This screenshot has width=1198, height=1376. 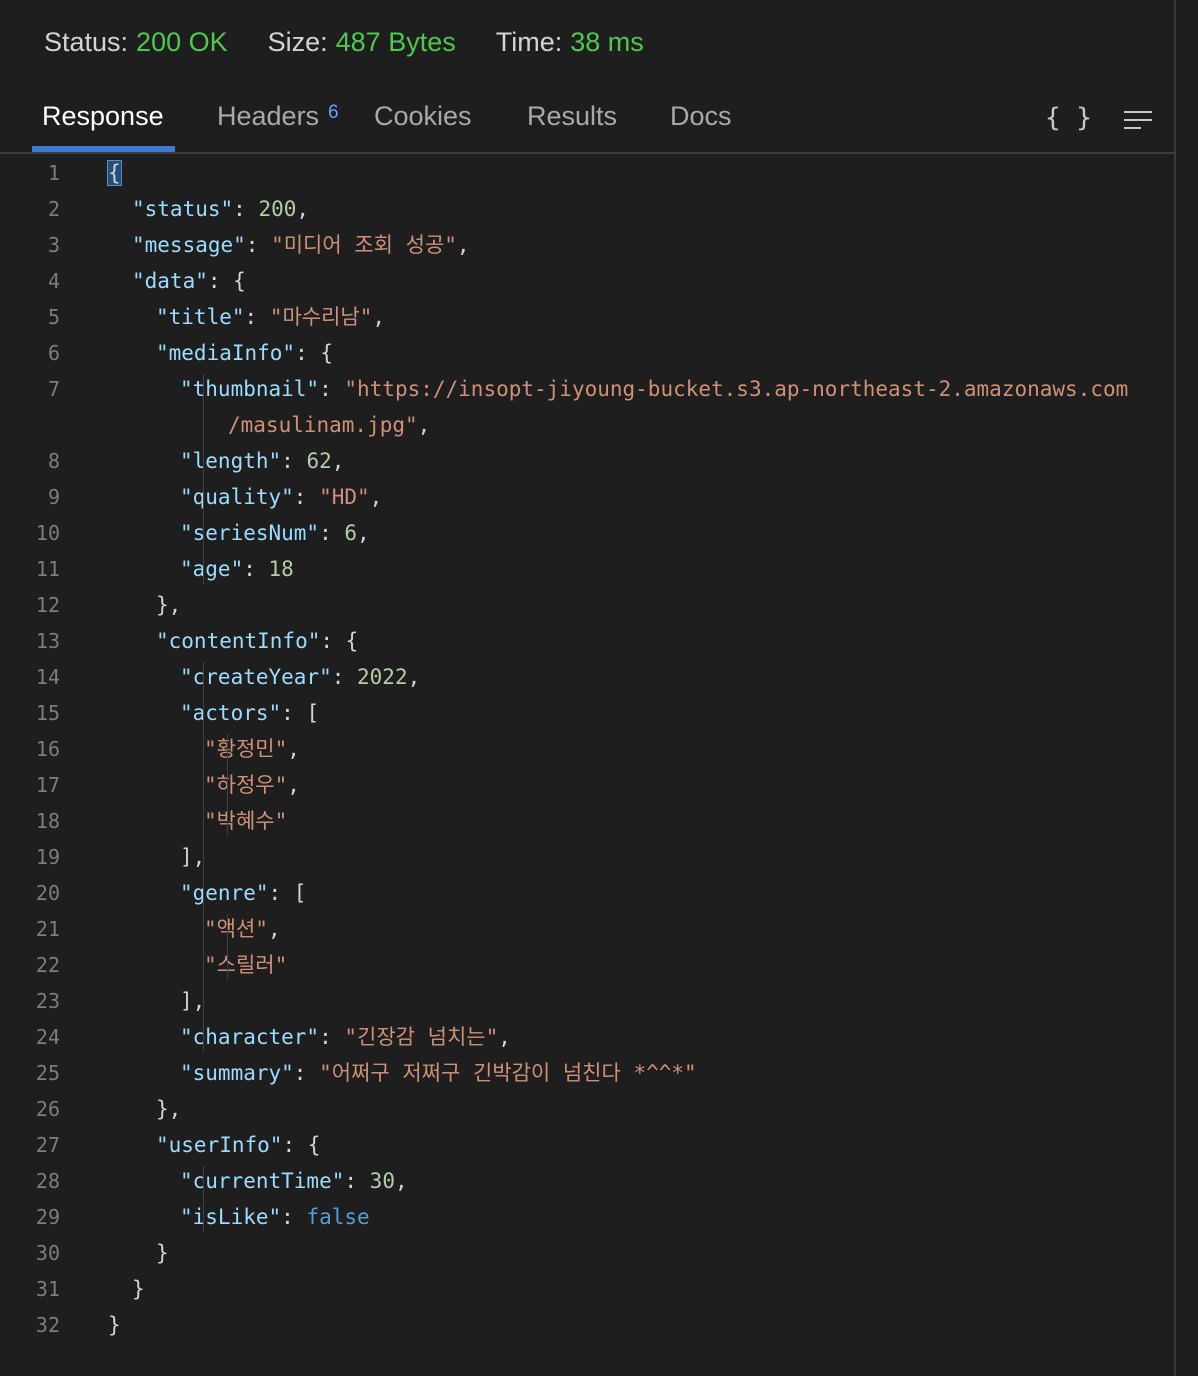 I want to click on code-line: 1{, so click(x=587, y=173).